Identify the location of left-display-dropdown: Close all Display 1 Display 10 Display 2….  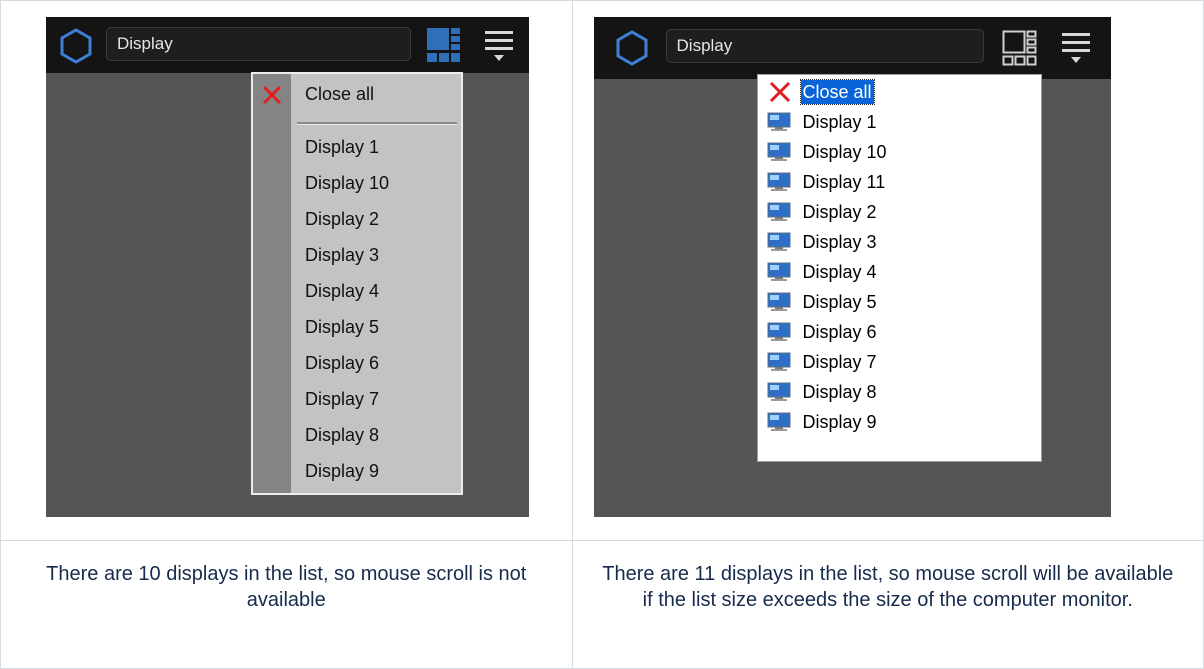
(357, 283).